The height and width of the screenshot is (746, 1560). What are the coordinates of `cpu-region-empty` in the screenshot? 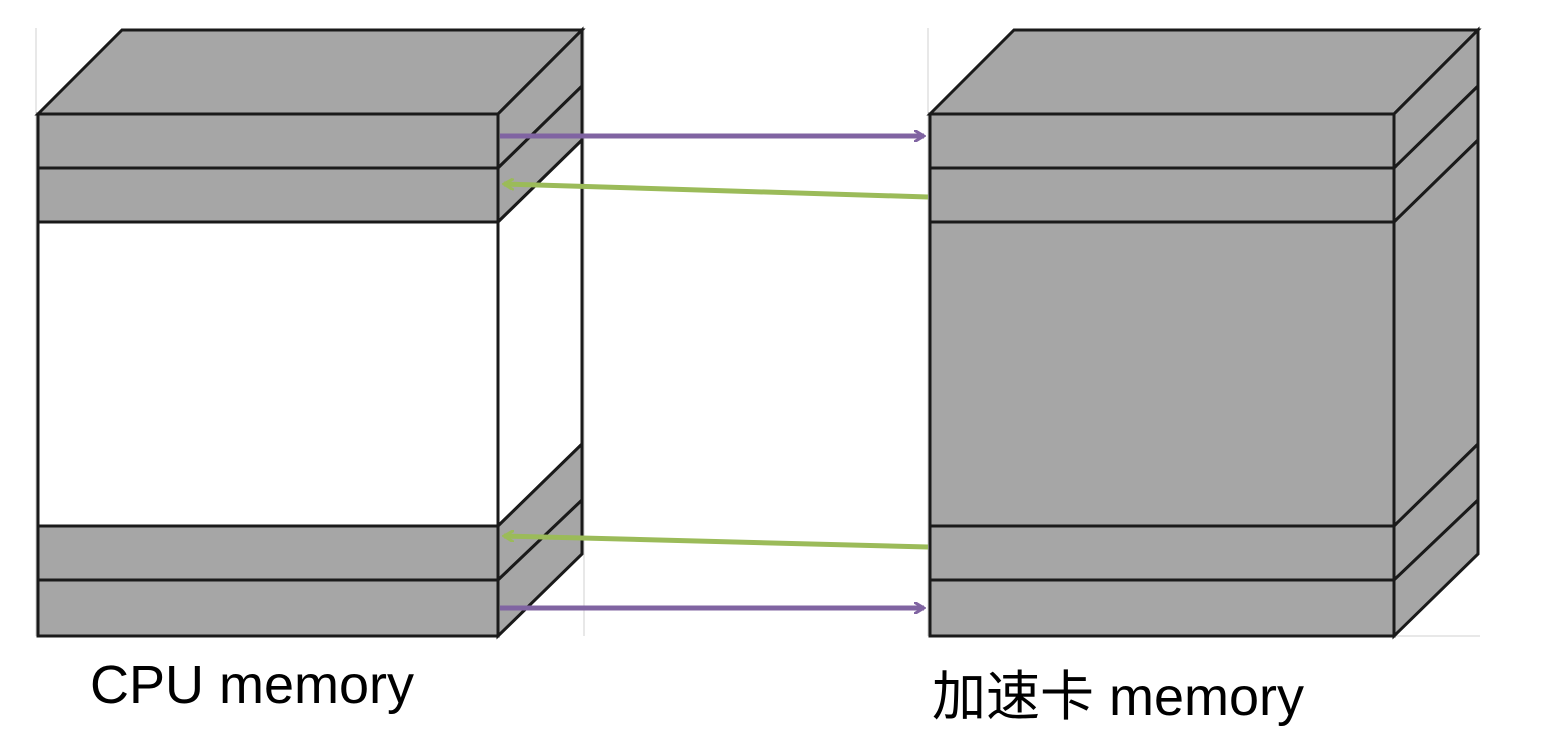 It's located at (268, 374).